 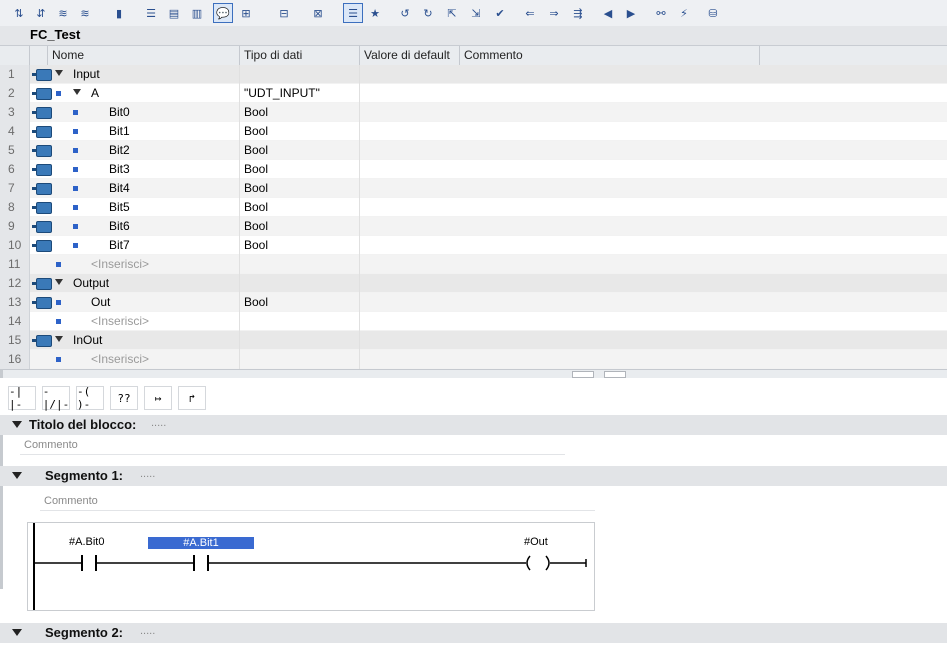 I want to click on insert-row-icon: ⇅, so click(x=19, y=13).